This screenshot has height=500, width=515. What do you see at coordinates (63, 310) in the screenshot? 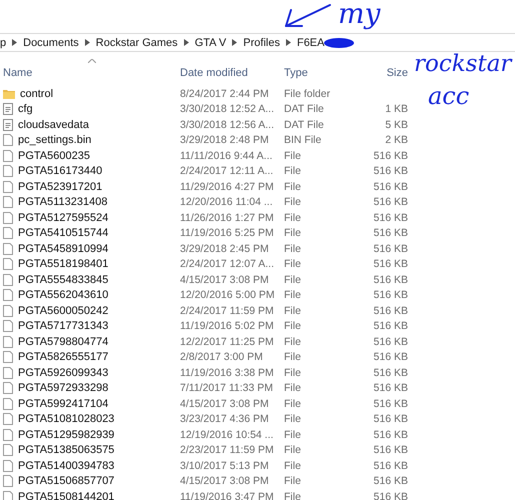
I see `file-name: PGTA5600050242` at bounding box center [63, 310].